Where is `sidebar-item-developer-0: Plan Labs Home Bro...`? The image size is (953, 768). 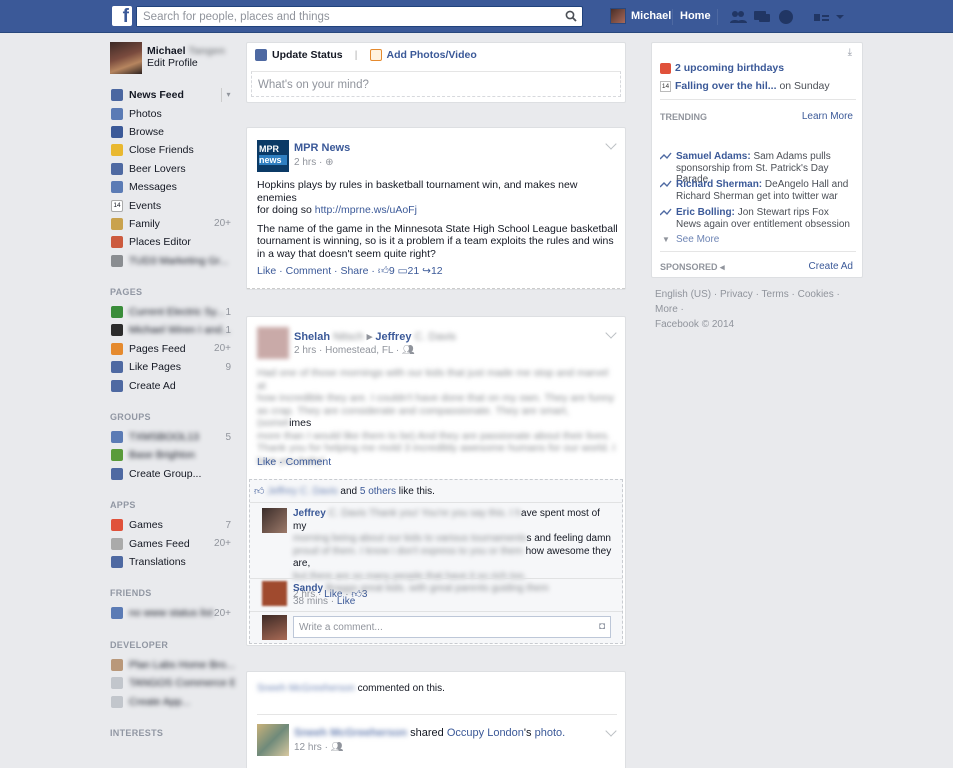
sidebar-item-developer-0: Plan Labs Home Bro... is located at coordinates (172, 665).